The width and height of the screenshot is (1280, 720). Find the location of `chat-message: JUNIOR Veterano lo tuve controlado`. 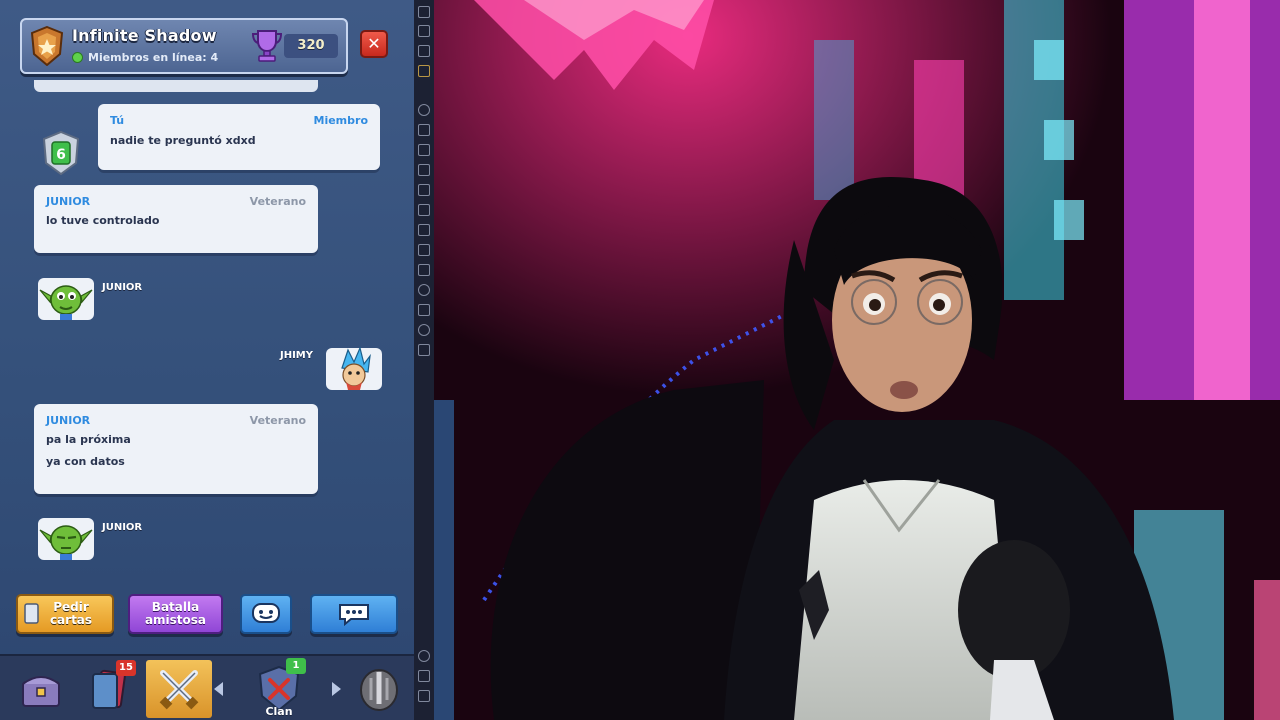

chat-message: JUNIOR Veterano lo tuve controlado is located at coordinates (176, 219).